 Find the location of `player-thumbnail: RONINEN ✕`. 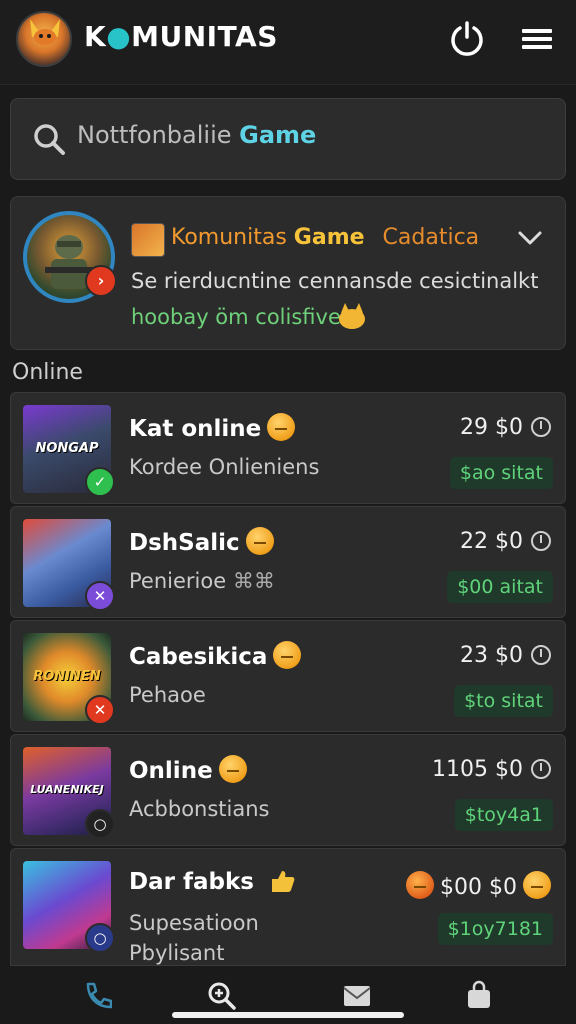

player-thumbnail: RONINEN ✕ is located at coordinates (69, 679).